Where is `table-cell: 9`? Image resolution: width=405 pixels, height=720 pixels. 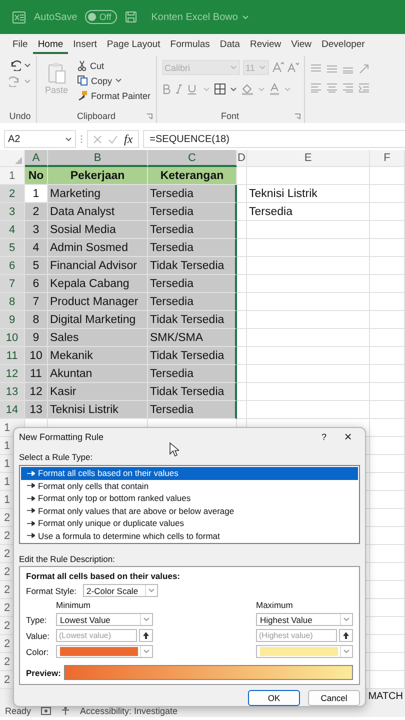
table-cell: 9 is located at coordinates (36, 338).